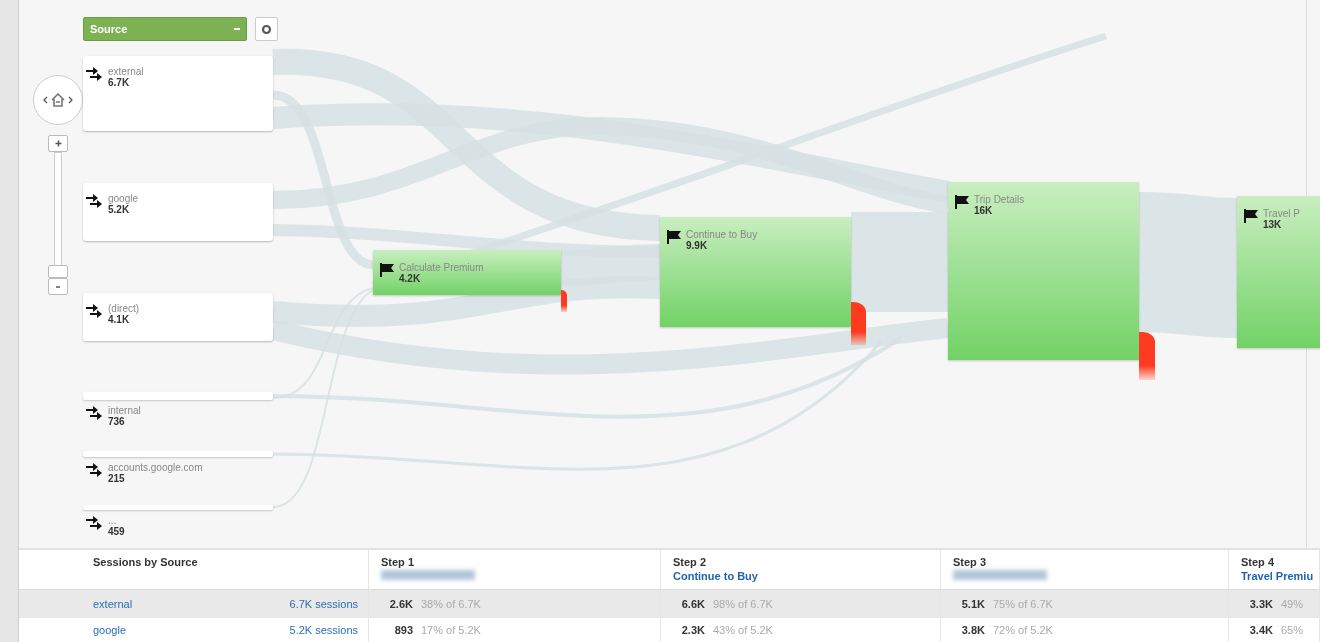  I want to click on source-label: (direct), so click(124, 308).